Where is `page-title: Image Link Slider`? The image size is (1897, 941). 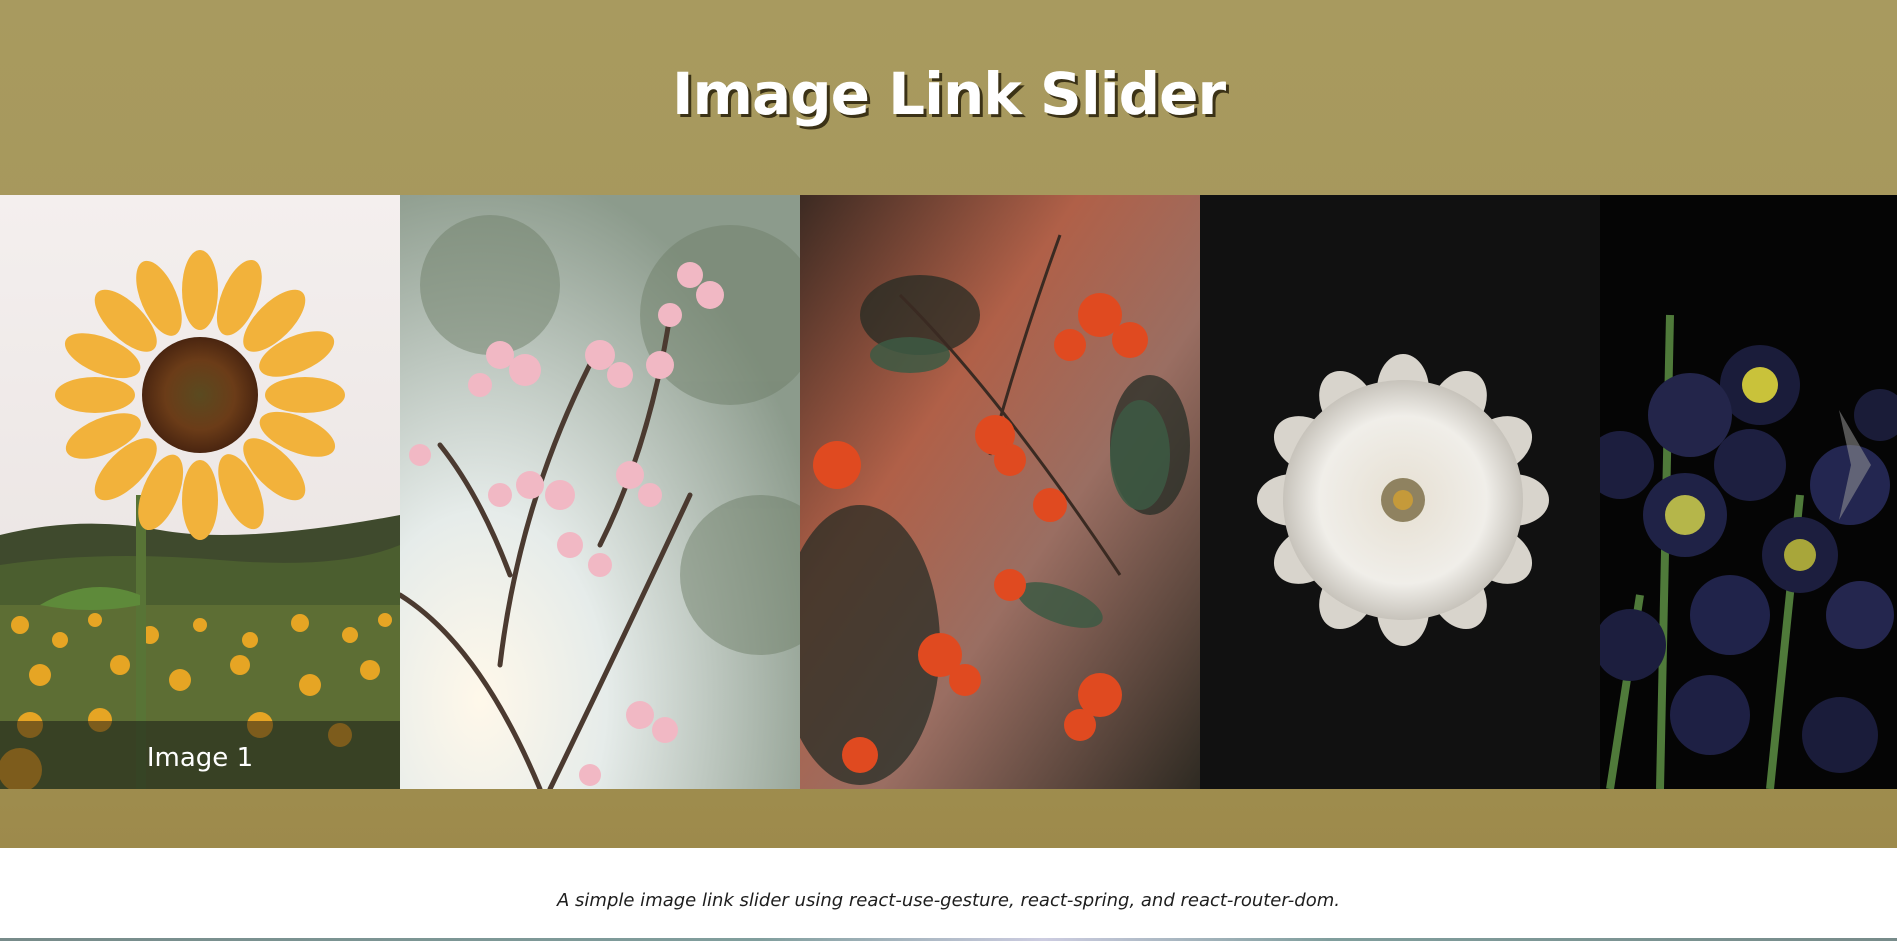
page-title: Image Link Slider is located at coordinates (948, 94).